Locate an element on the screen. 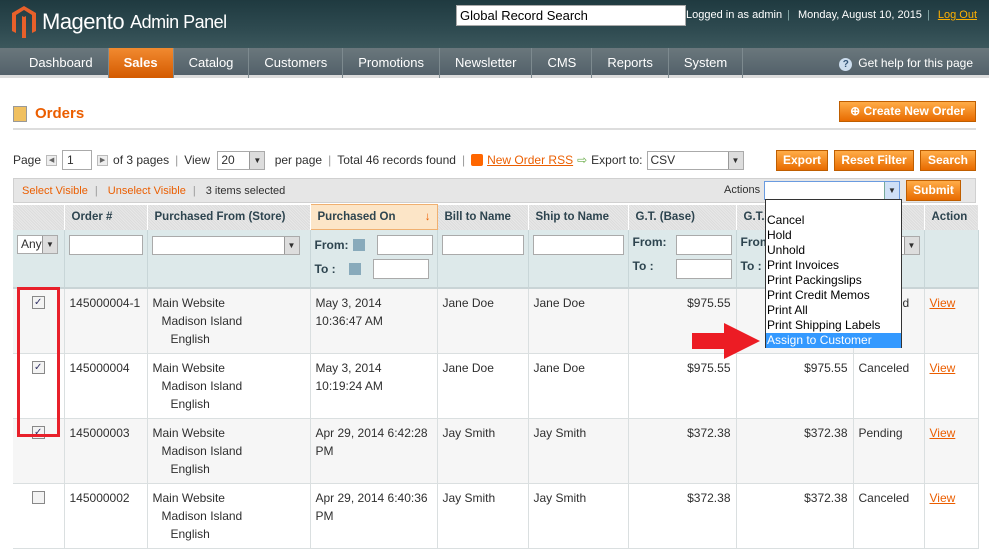 This screenshot has width=989, height=549. gt-purchased: $975.55 is located at coordinates (795, 386).